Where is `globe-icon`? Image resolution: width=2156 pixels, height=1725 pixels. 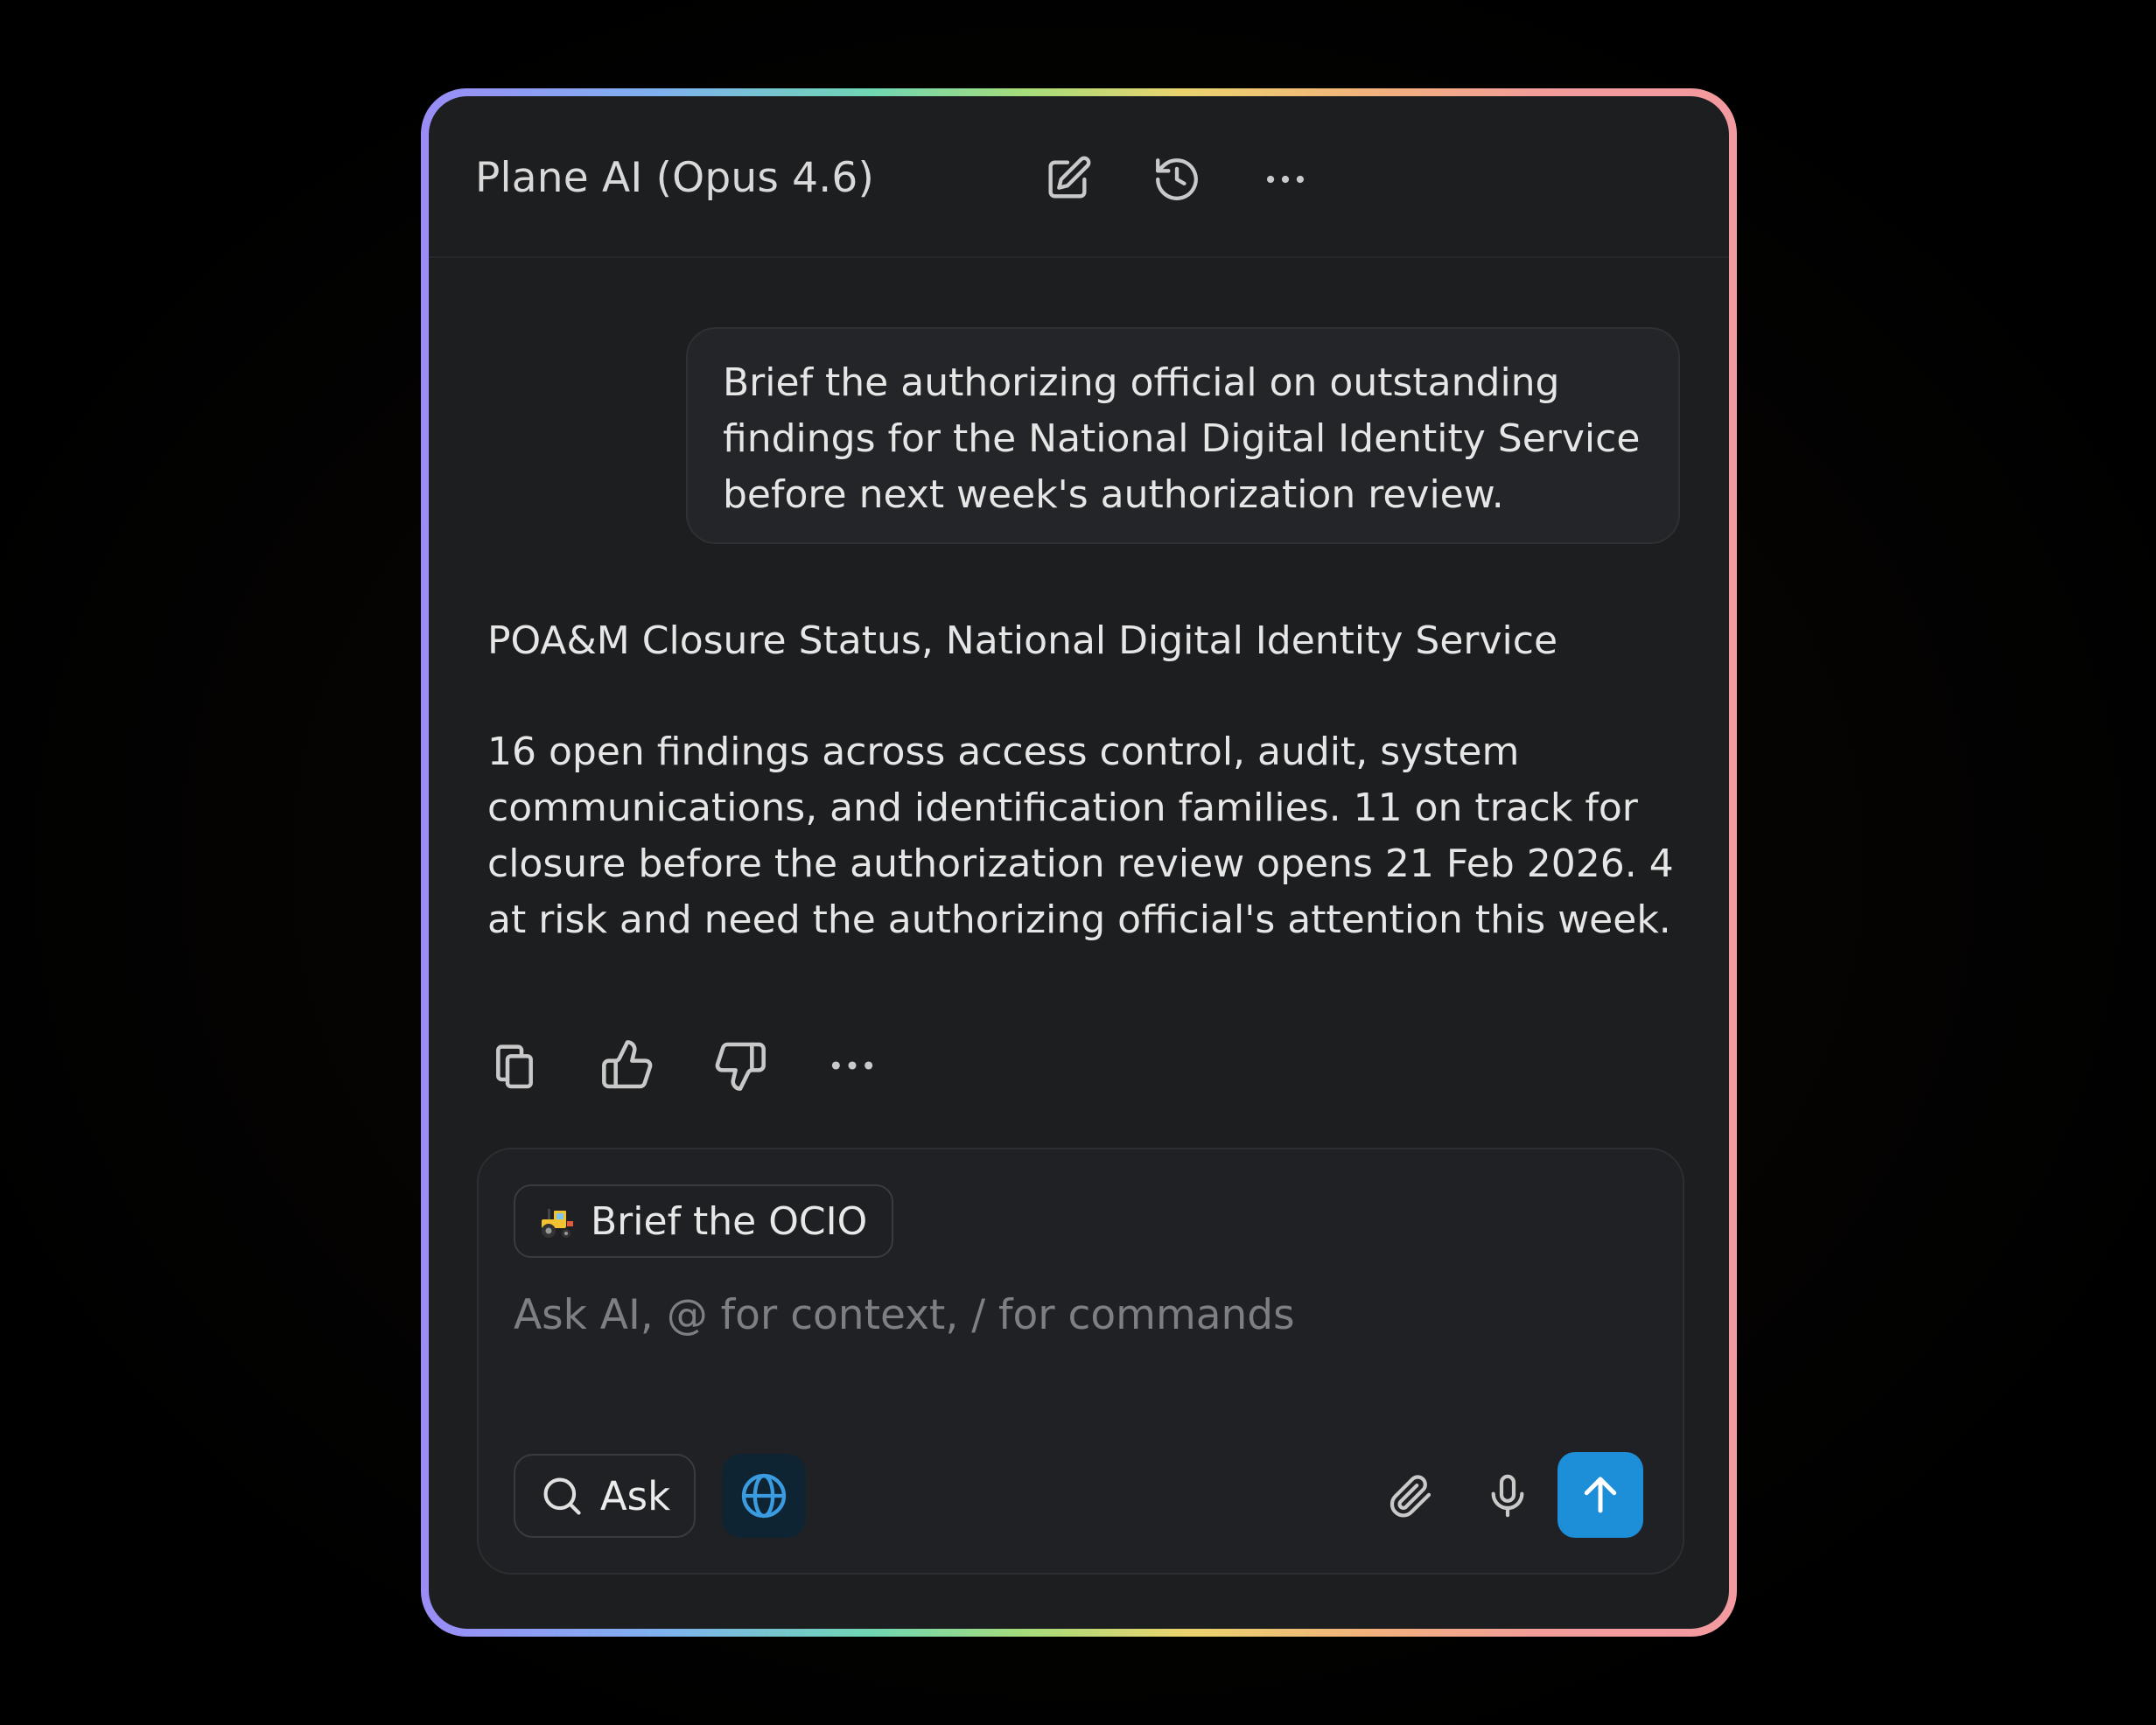
globe-icon is located at coordinates (764, 1496).